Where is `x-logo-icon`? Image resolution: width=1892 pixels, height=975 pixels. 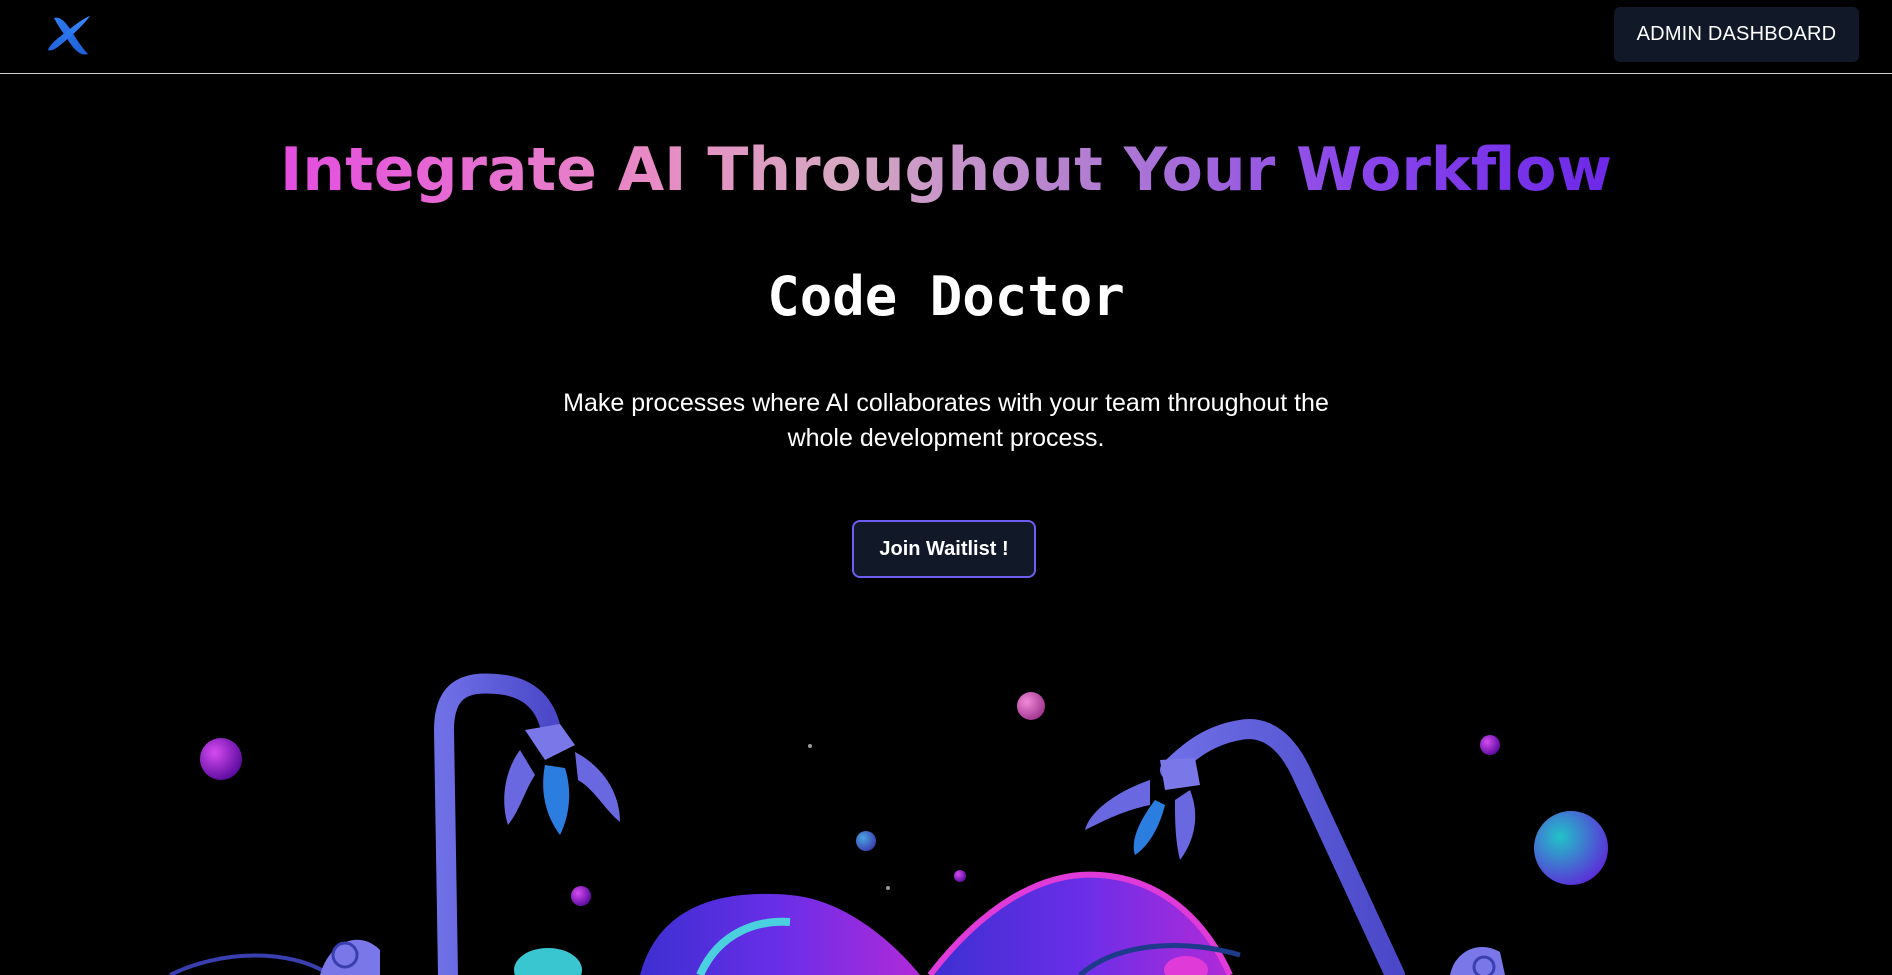 x-logo-icon is located at coordinates (71, 35).